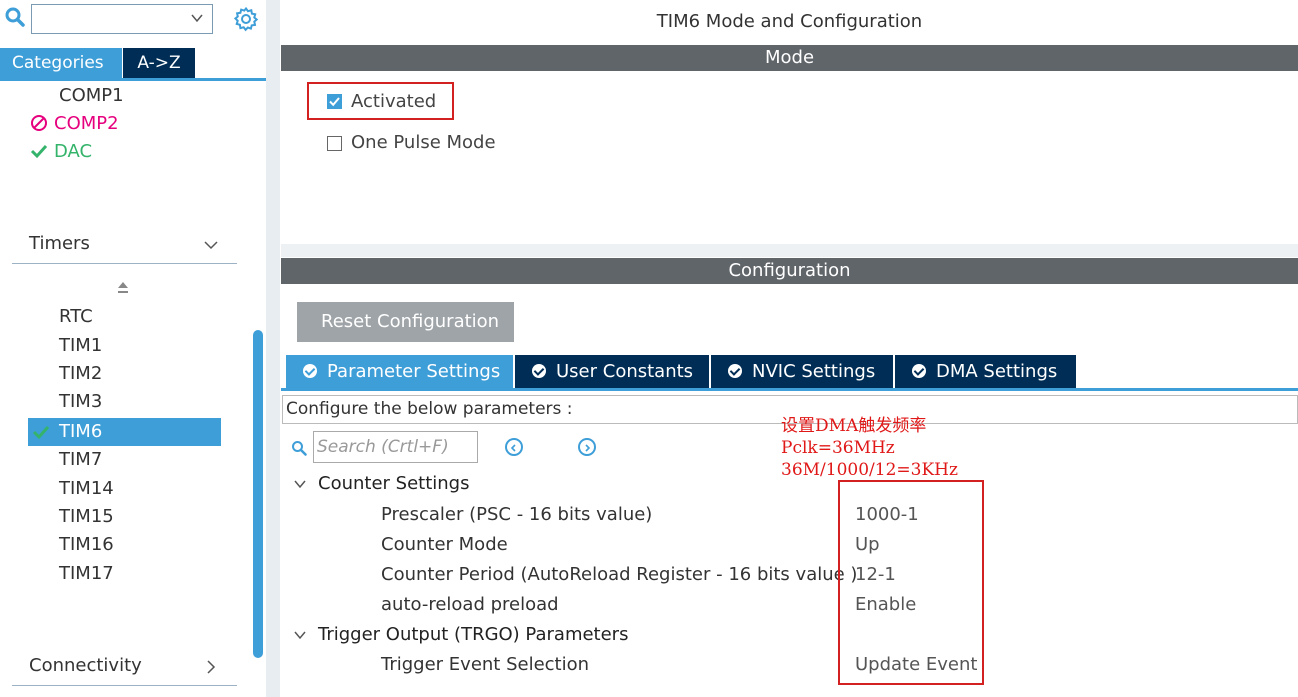  I want to click on sidebar-item-tim15: TIM15, so click(86, 517).